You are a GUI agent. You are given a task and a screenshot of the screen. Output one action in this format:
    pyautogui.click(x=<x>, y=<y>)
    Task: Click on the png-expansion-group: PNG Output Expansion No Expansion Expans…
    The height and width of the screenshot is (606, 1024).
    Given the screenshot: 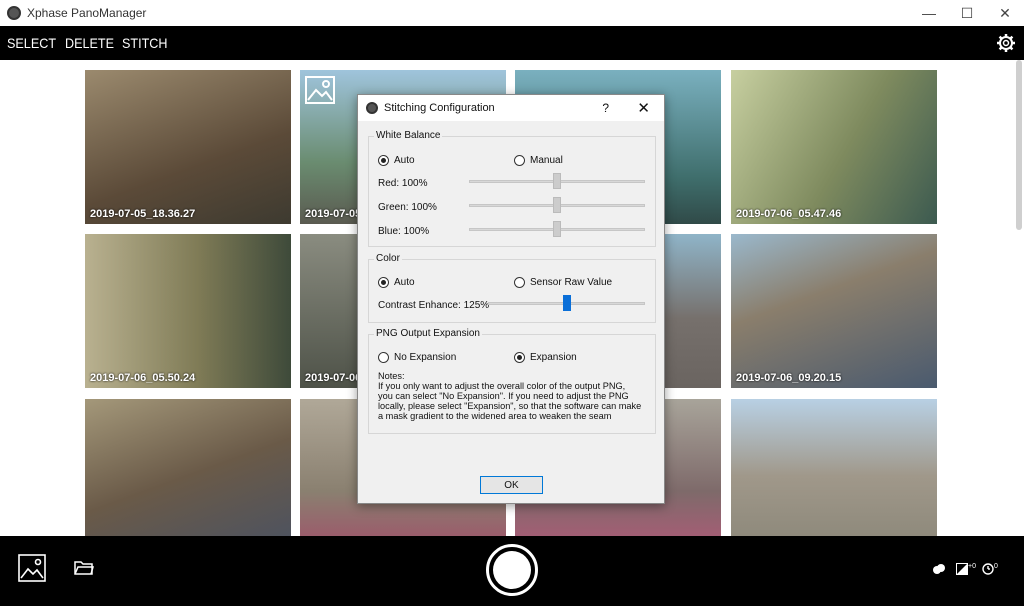 What is the action you would take?
    pyautogui.click(x=512, y=381)
    